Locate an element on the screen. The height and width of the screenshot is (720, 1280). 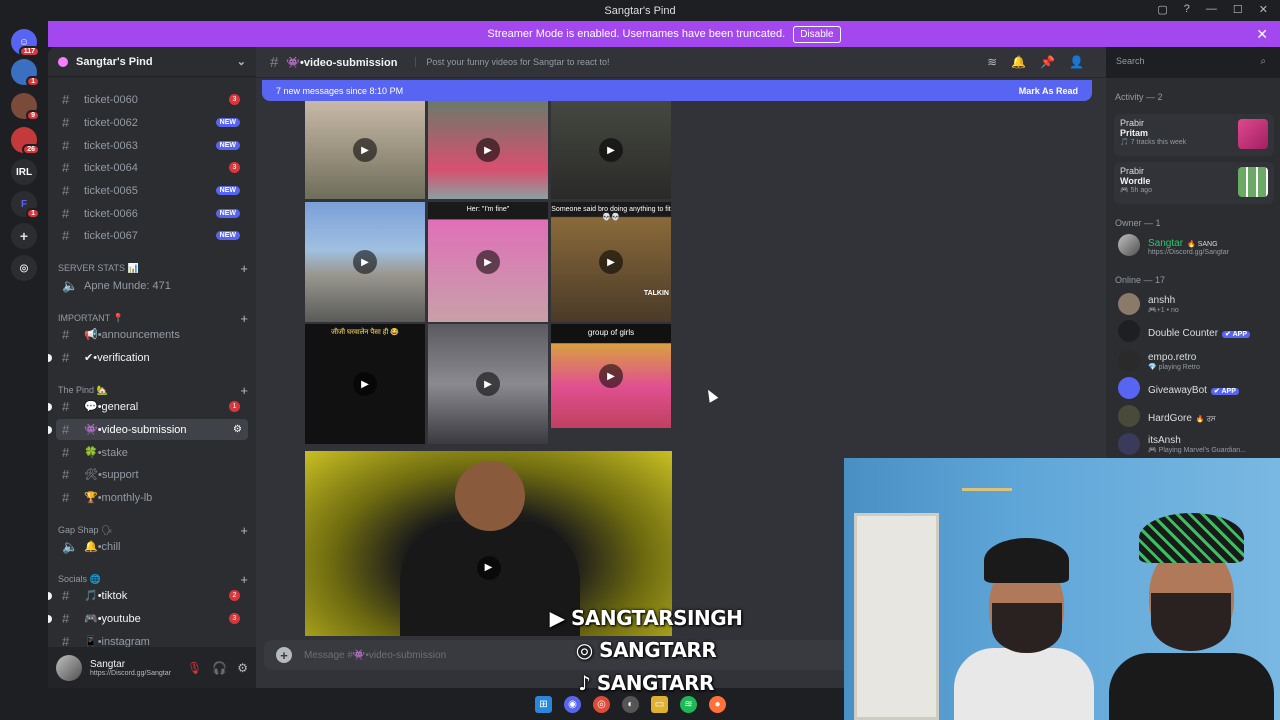
server-list: ☺ 117 1 9 26 IRL F1 + ◎ is located at coordinates (24, 354).